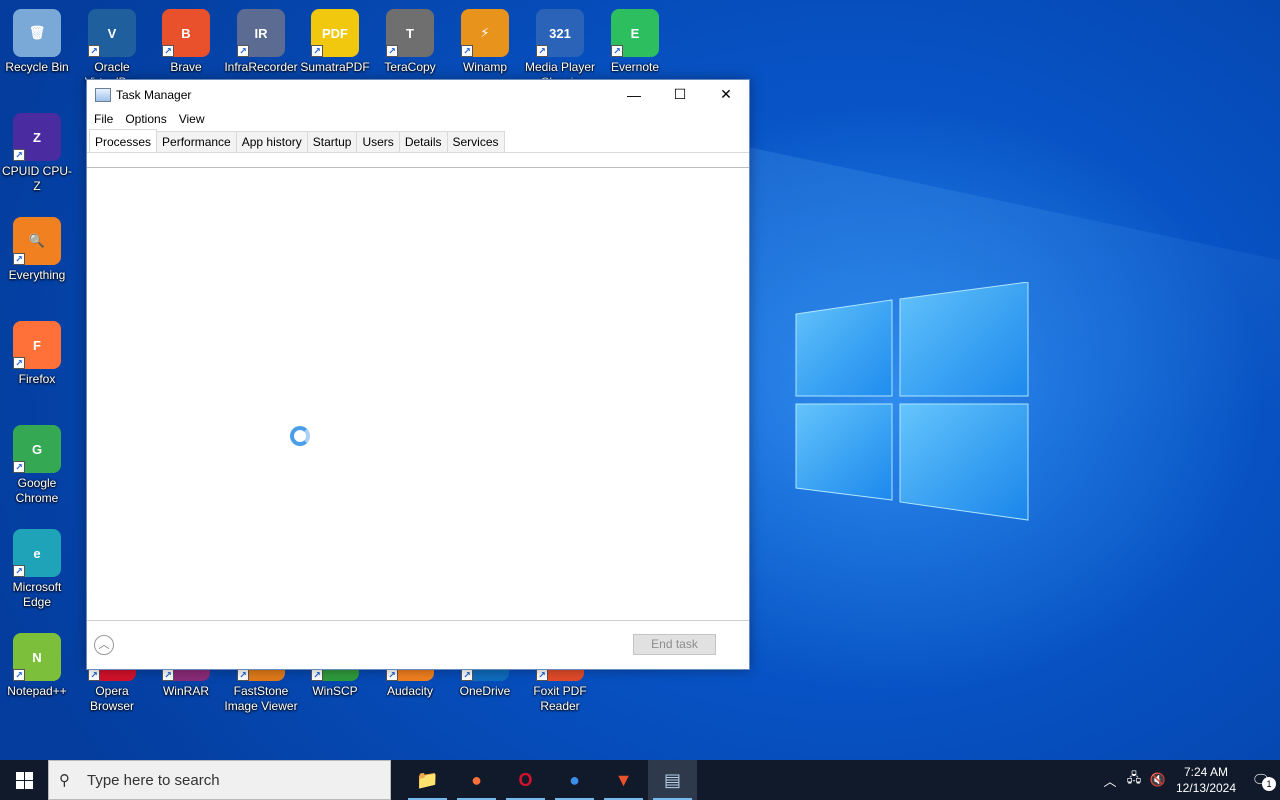 Image resolution: width=1280 pixels, height=800 pixels. I want to click on app-icon: IR ↗, so click(261, 33).